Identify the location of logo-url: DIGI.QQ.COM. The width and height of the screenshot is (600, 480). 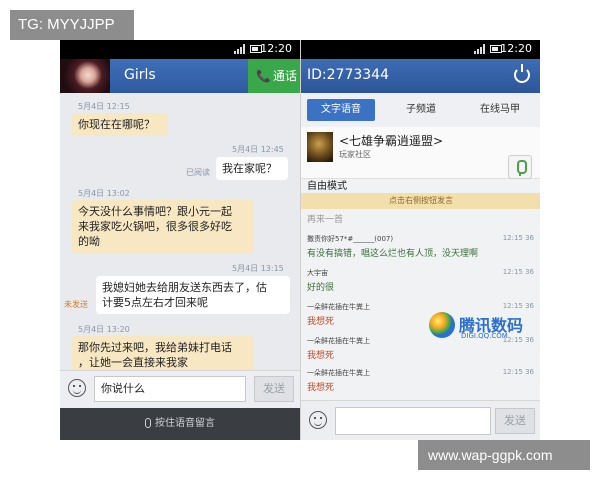
(484, 336).